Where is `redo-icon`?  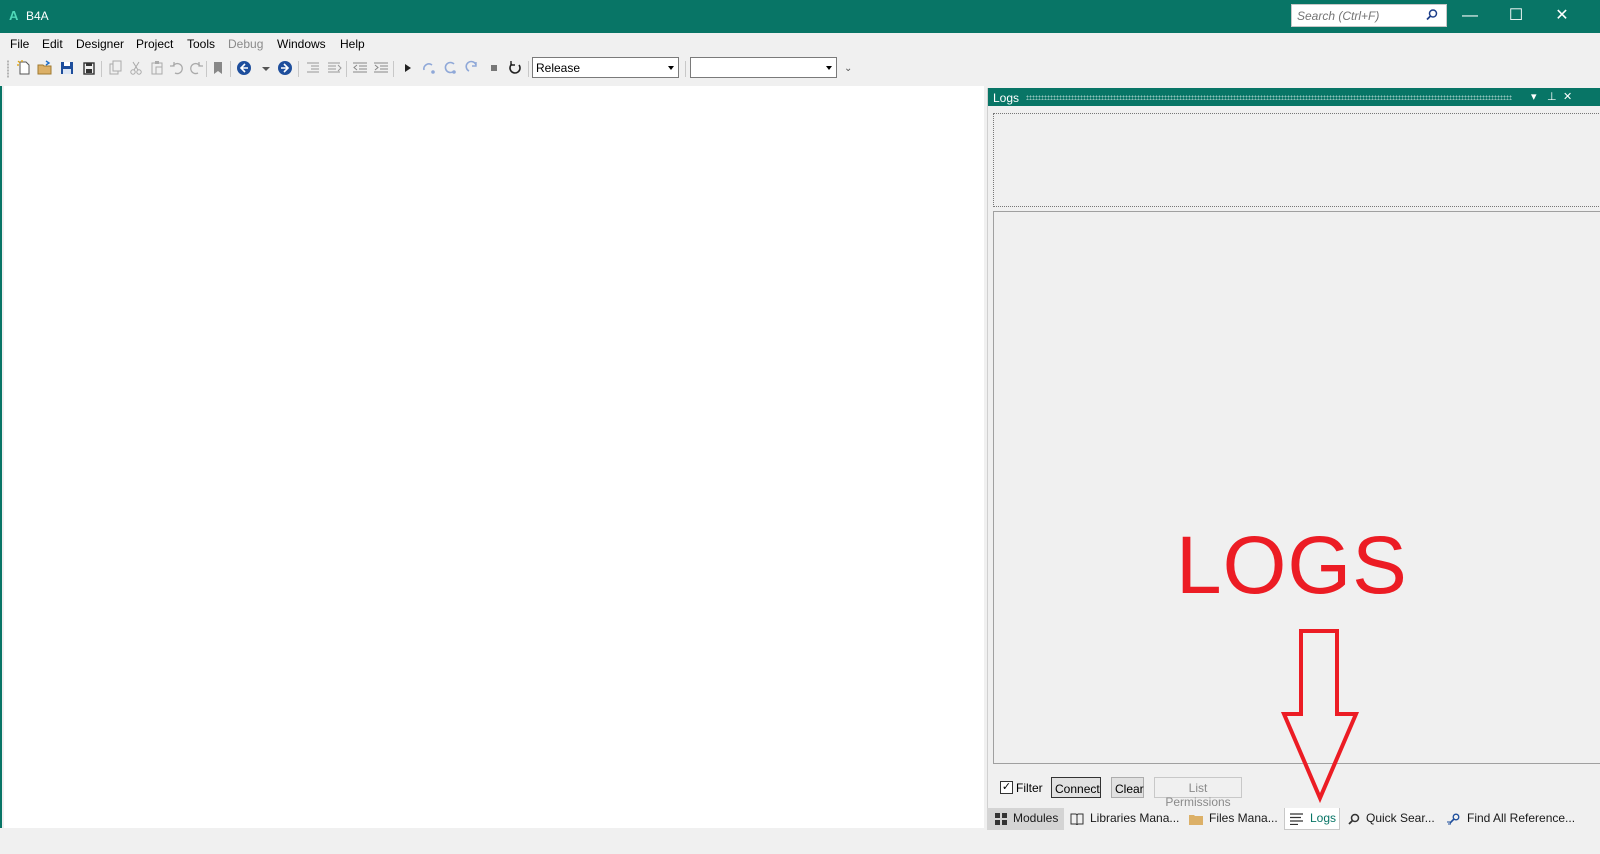
redo-icon is located at coordinates (196, 68).